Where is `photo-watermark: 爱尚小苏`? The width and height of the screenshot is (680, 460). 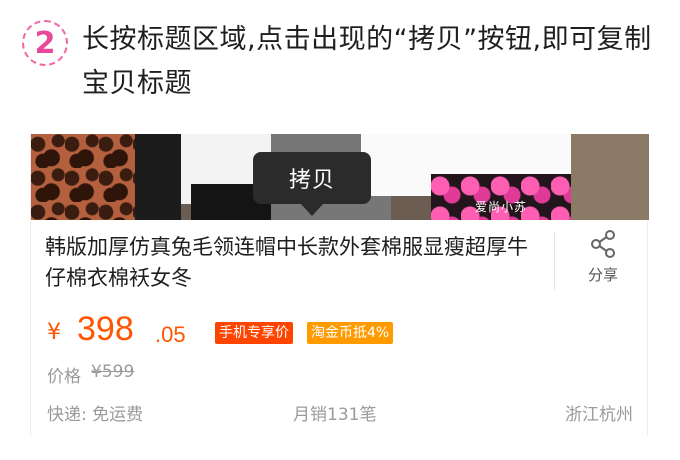
photo-watermark: 爱尚小苏 is located at coordinates (501, 207).